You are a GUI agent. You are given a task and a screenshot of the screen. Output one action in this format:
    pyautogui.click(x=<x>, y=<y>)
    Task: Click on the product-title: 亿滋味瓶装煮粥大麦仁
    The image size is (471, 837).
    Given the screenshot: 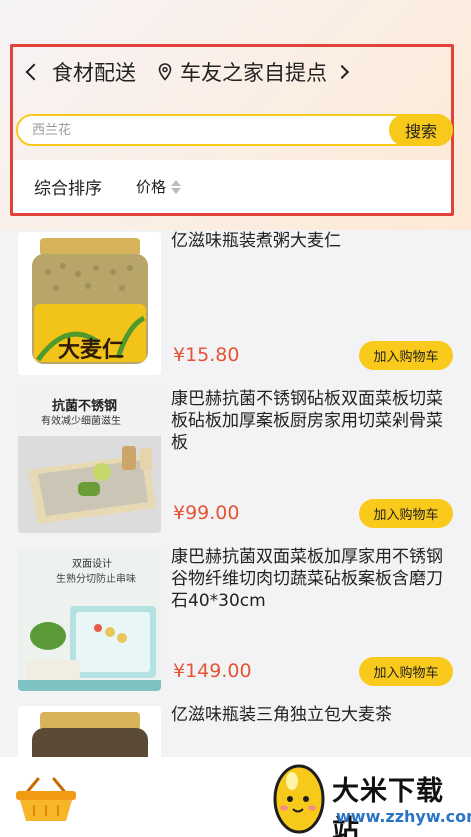 What is the action you would take?
    pyautogui.click(x=313, y=241)
    